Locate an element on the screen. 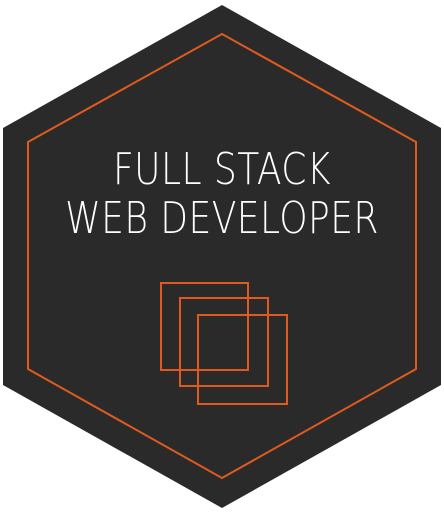 The width and height of the screenshot is (444, 512). title-line-1: FULL STACK is located at coordinates (222, 169).